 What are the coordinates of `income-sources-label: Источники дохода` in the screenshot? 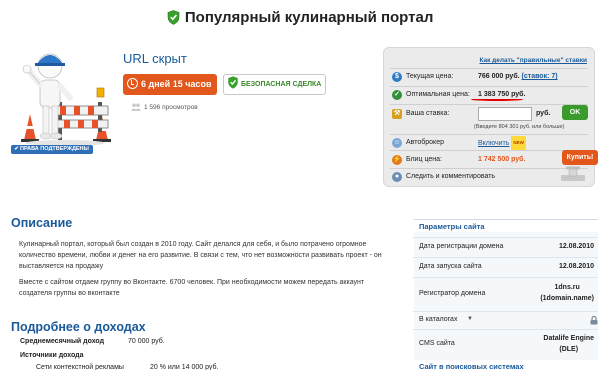 It's located at (52, 355).